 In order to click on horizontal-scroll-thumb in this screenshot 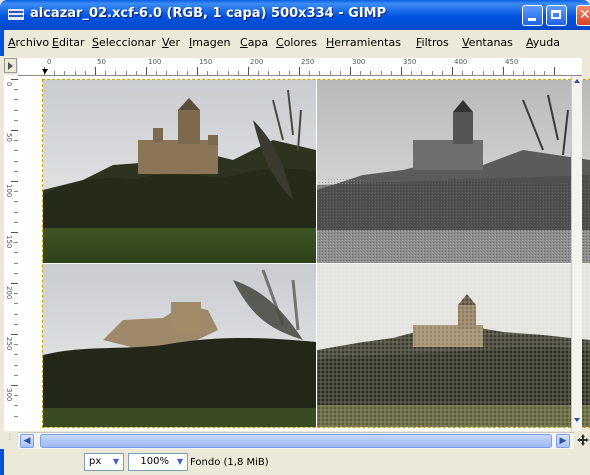, I will do `click(296, 441)`.